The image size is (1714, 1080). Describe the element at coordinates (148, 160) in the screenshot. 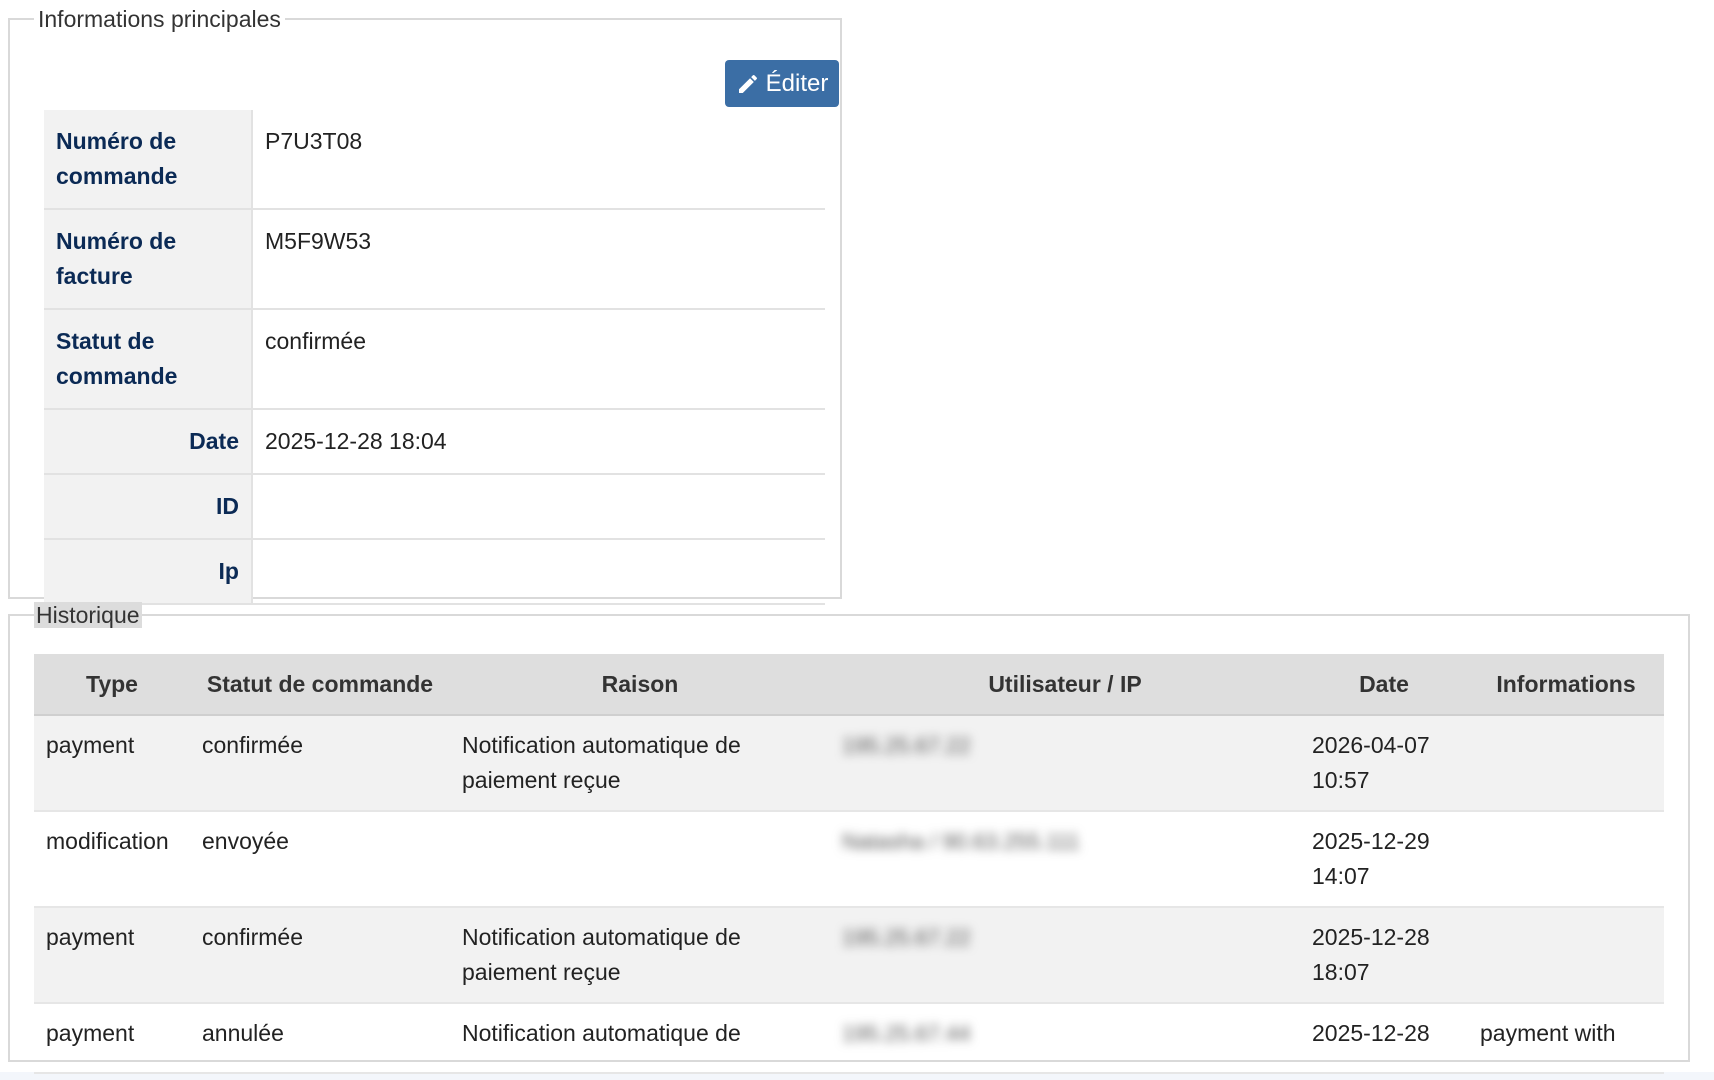

I see `info-label: Numéro de commande` at that location.